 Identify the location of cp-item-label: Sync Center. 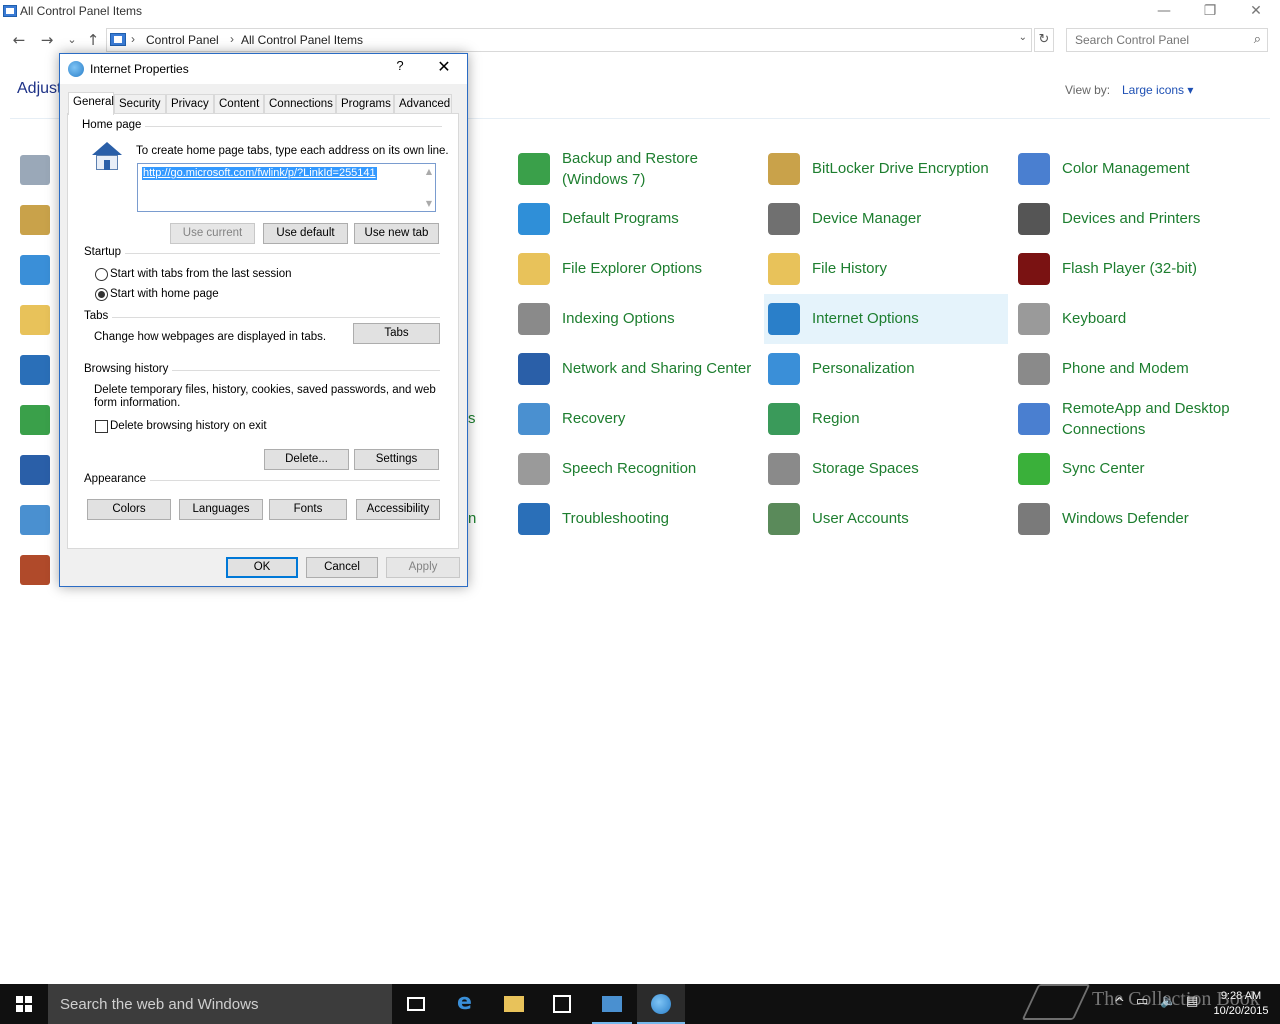
(1103, 468).